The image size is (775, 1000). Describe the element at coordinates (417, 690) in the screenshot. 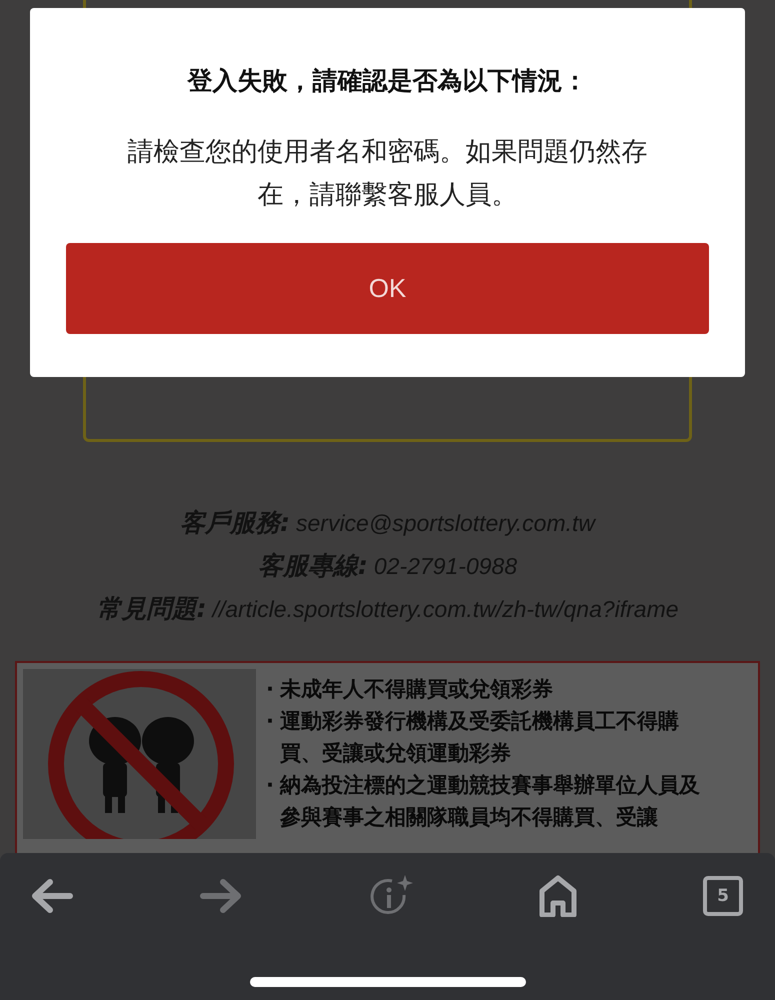

I see `notice-text: 未成年人不得購買或兌領彩券` at that location.